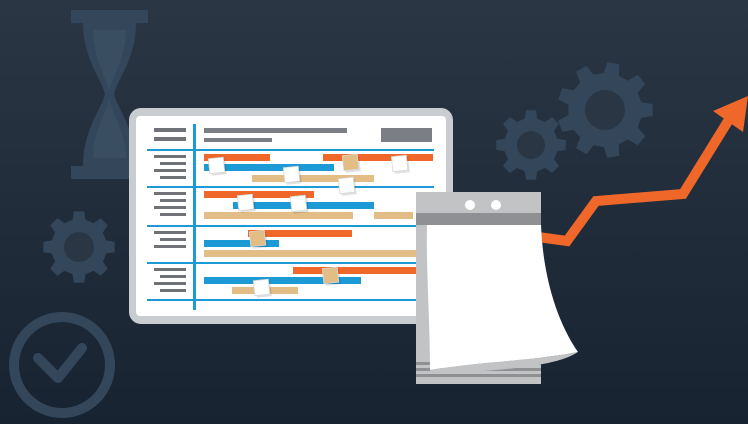 Image resolution: width=748 pixels, height=424 pixels. Describe the element at coordinates (478, 375) in the screenshot. I see `calendar-page-edge` at that location.